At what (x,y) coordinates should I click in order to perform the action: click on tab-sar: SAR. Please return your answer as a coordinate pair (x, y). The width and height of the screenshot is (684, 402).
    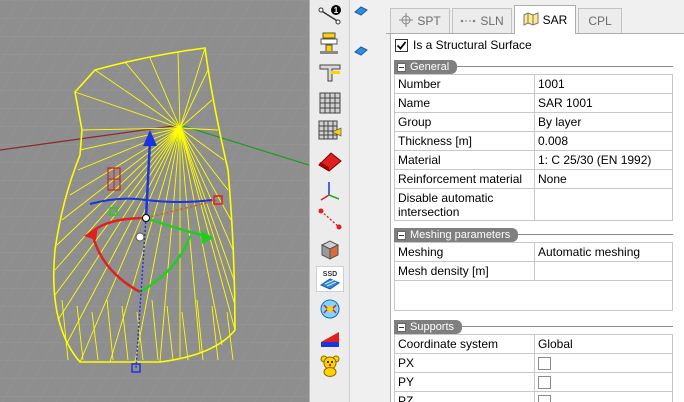
    Looking at the image, I should click on (545, 19).